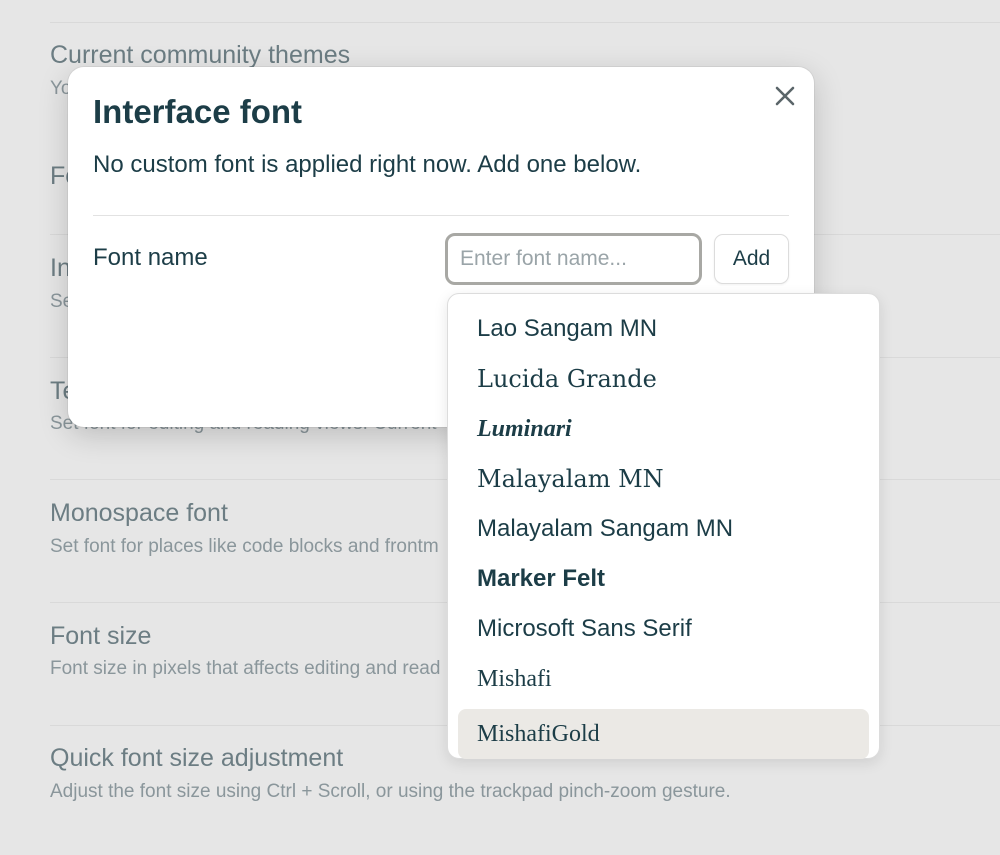  I want to click on close-icon, so click(785, 96).